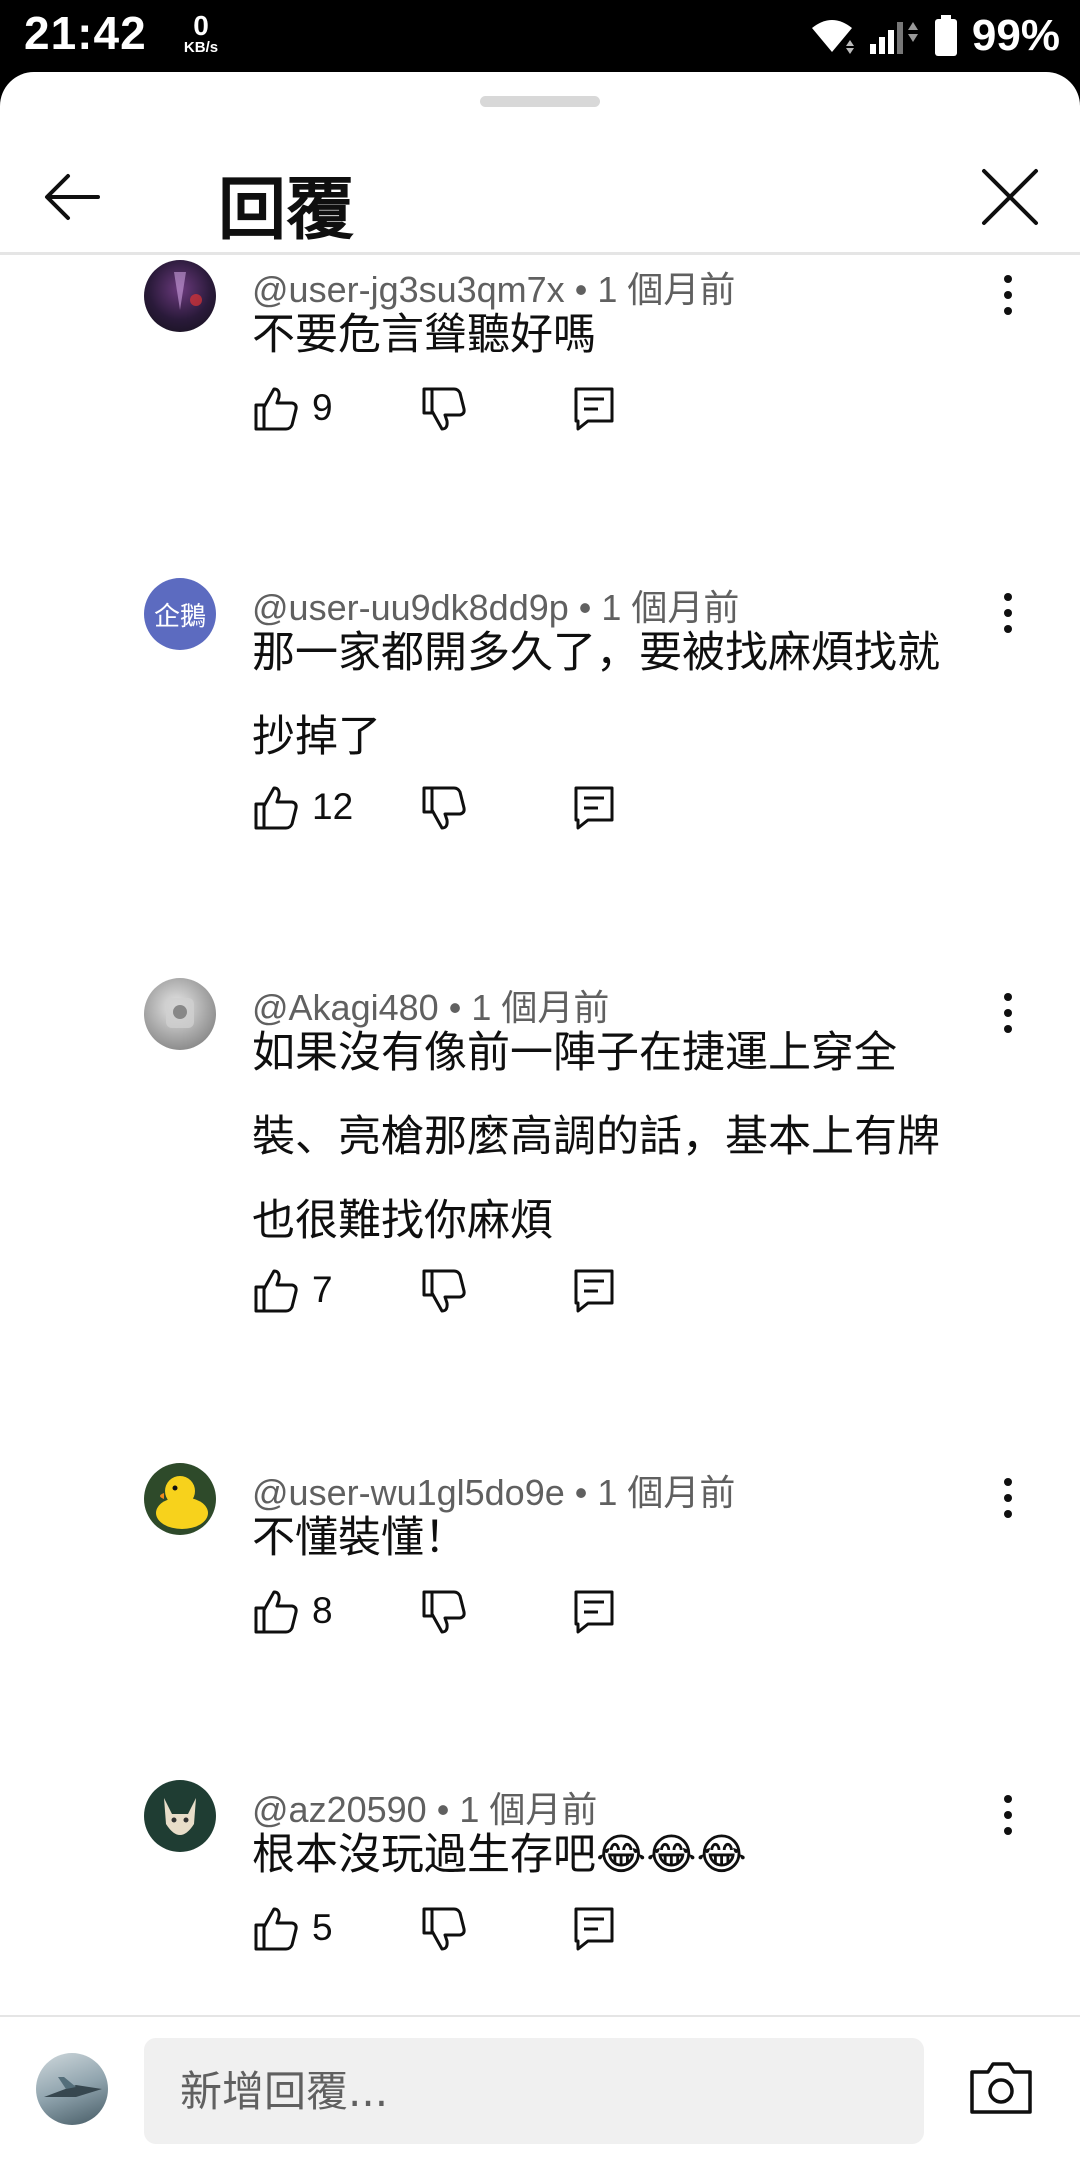 This screenshot has width=1080, height=2160. Describe the element at coordinates (201, 47) in the screenshot. I see `network-speed-unit: KB/s` at that location.